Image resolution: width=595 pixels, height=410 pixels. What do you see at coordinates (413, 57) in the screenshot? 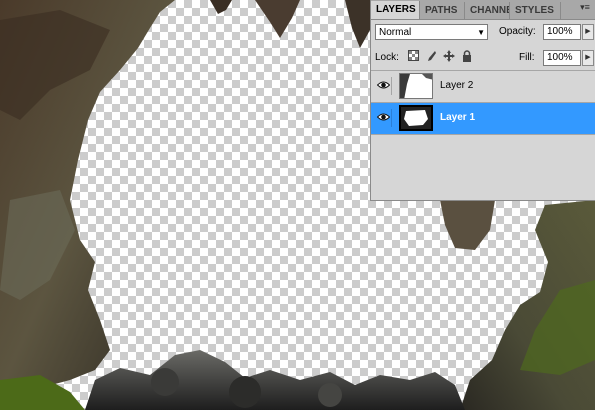
I see `lock-transparent-pixels-icon` at bounding box center [413, 57].